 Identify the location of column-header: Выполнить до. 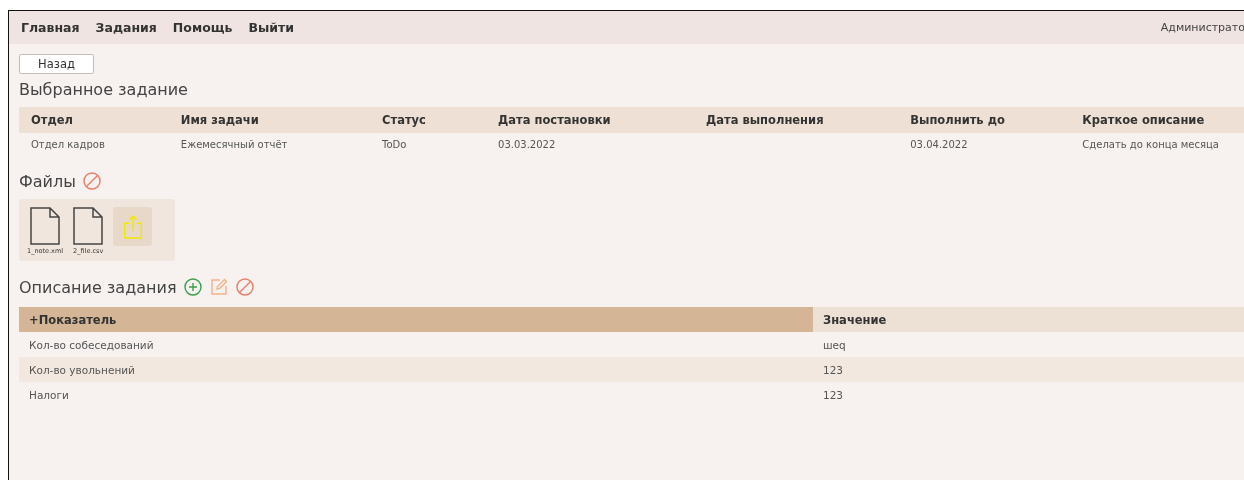
(984, 120).